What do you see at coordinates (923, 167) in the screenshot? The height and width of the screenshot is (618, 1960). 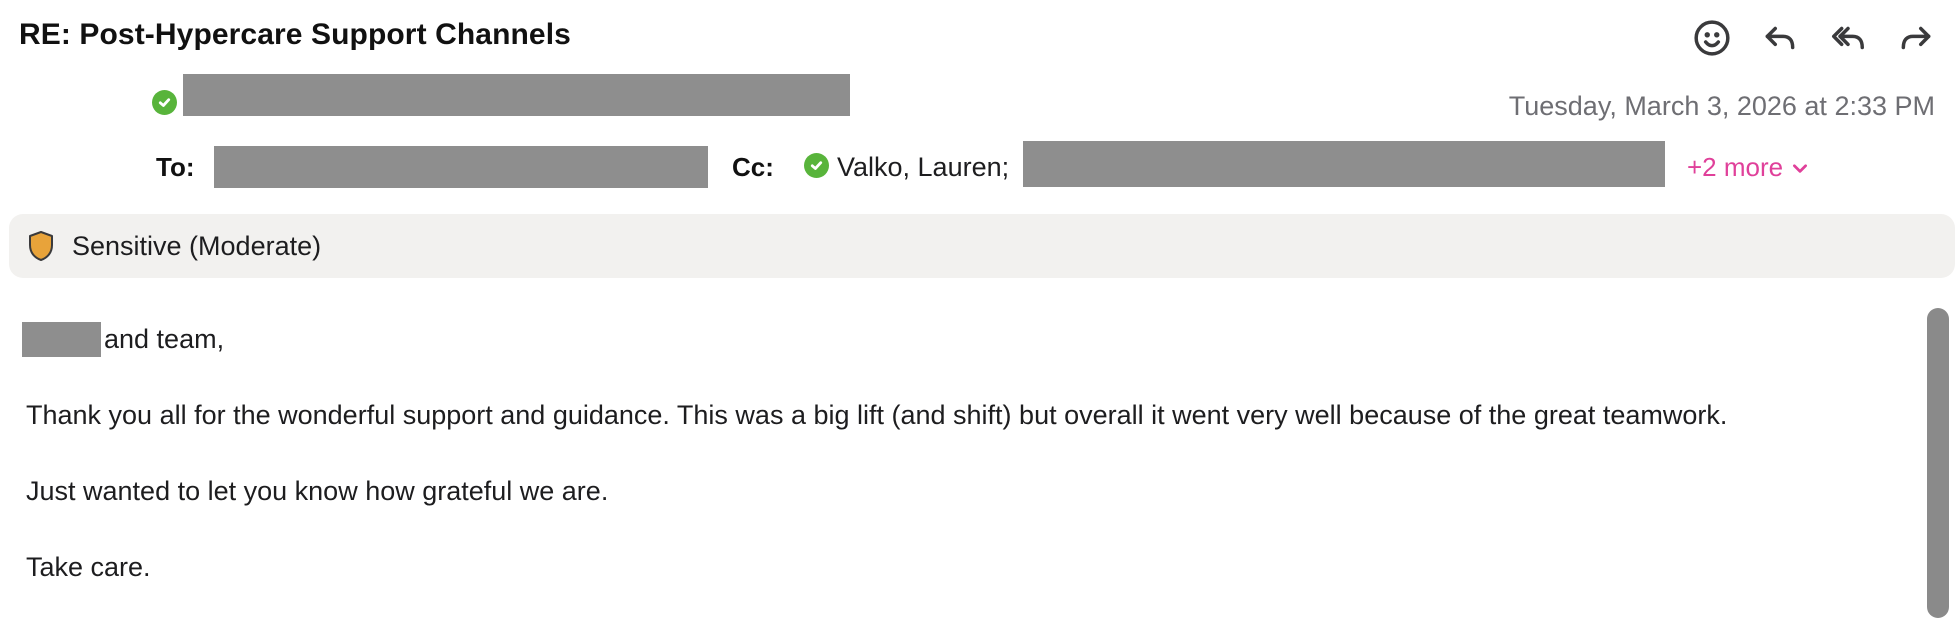 I see `cc-recipient: Valko, Lauren;` at bounding box center [923, 167].